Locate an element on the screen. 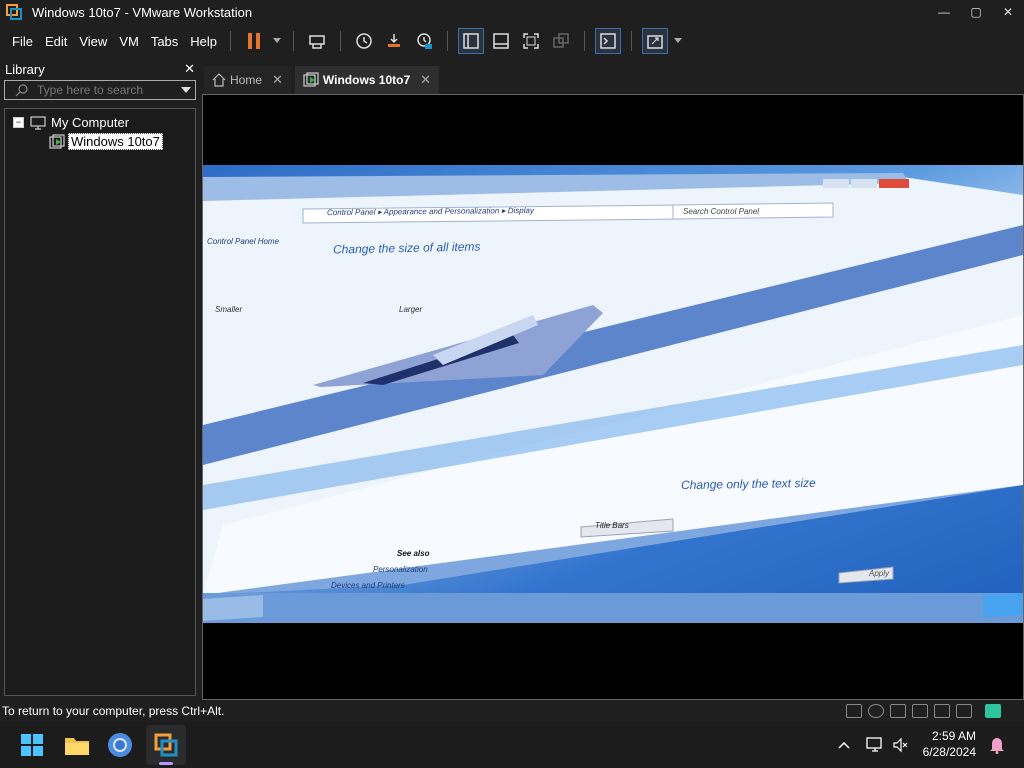 The height and width of the screenshot is (768, 1024). guest-heading-text-size: Change only the text size is located at coordinates (748, 484).